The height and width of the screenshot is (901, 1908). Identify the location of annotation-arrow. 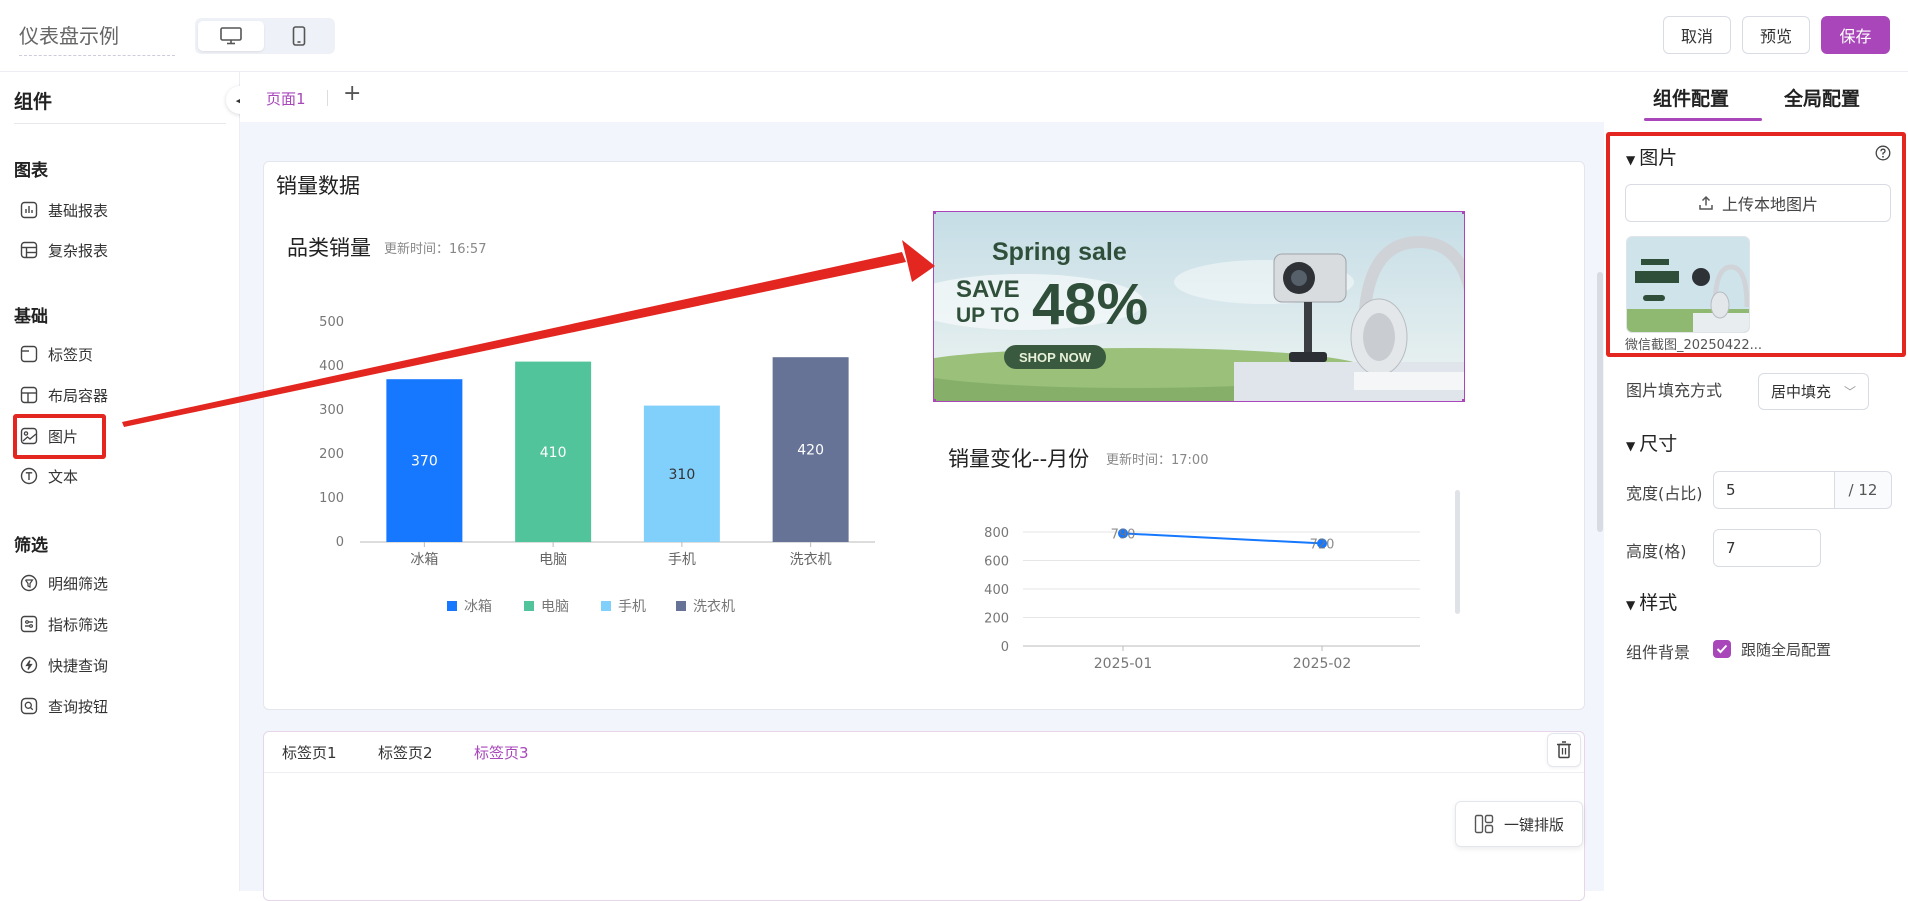
(528, 333).